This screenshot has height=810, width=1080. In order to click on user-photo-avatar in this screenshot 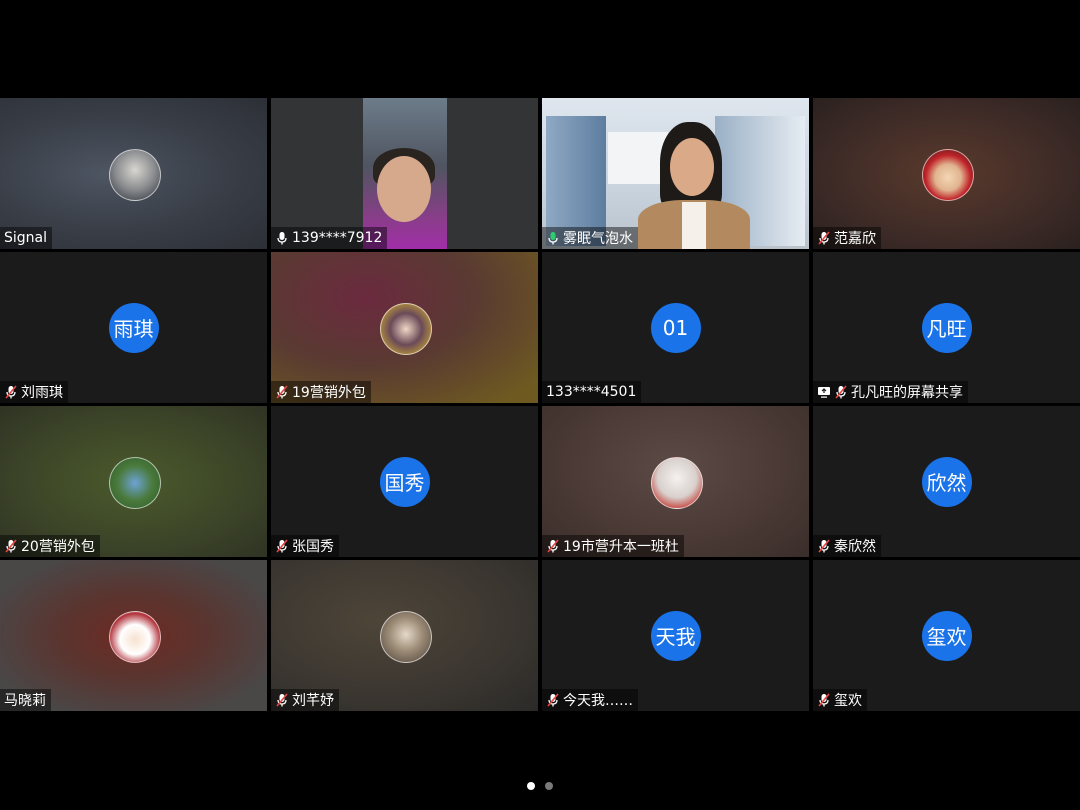, I will do `click(134, 174)`.